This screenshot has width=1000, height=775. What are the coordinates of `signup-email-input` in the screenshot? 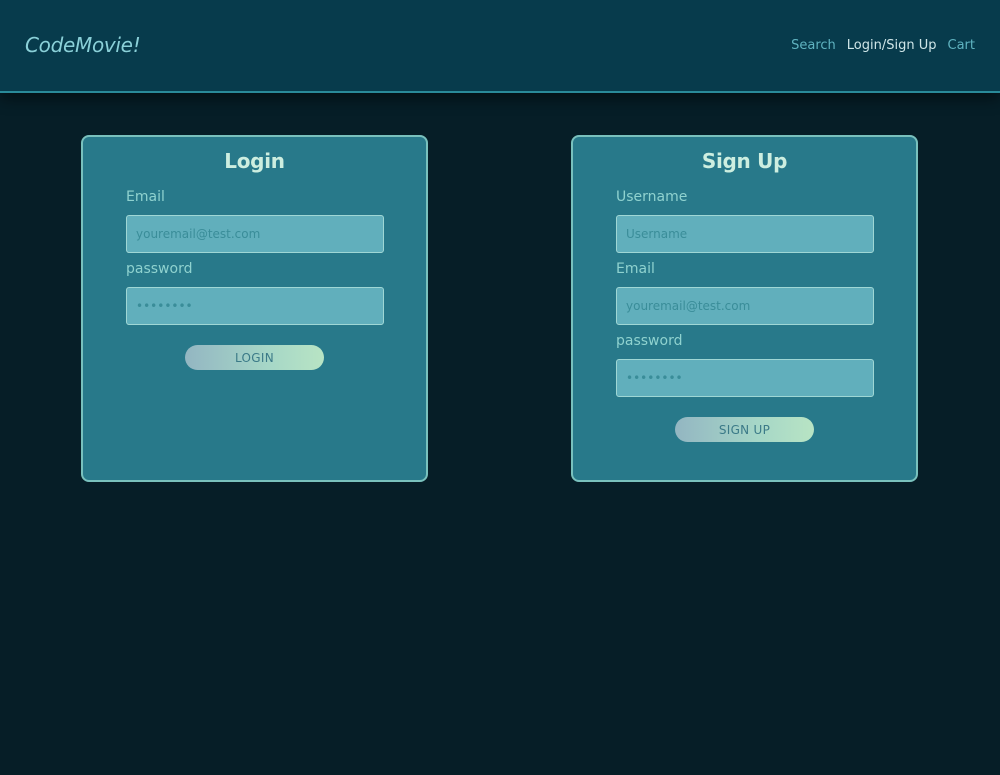 It's located at (745, 306).